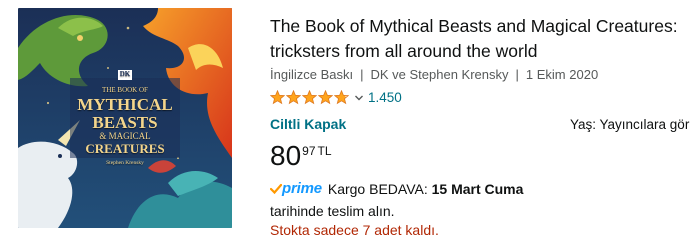 The width and height of the screenshot is (690, 242). What do you see at coordinates (332, 211) in the screenshot?
I see `delivery-suffix: tarihinde teslim alın.` at bounding box center [332, 211].